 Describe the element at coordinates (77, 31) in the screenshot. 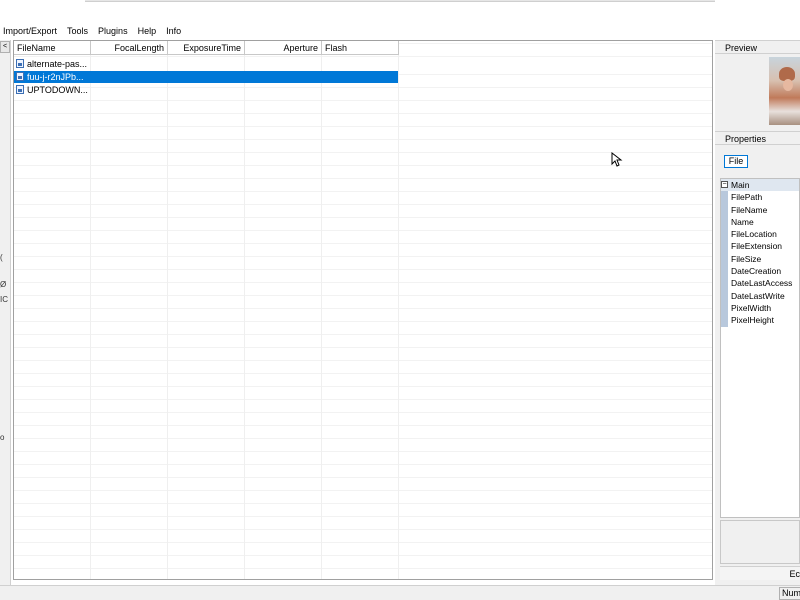

I see `menu-tools: Tools` at that location.